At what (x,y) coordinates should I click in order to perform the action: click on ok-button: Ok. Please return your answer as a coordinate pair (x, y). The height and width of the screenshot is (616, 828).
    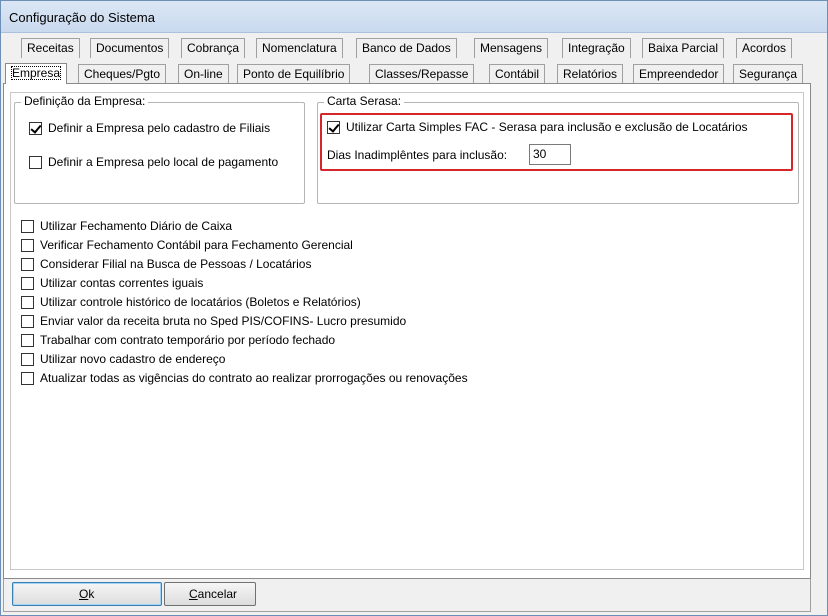
    Looking at the image, I should click on (87, 594).